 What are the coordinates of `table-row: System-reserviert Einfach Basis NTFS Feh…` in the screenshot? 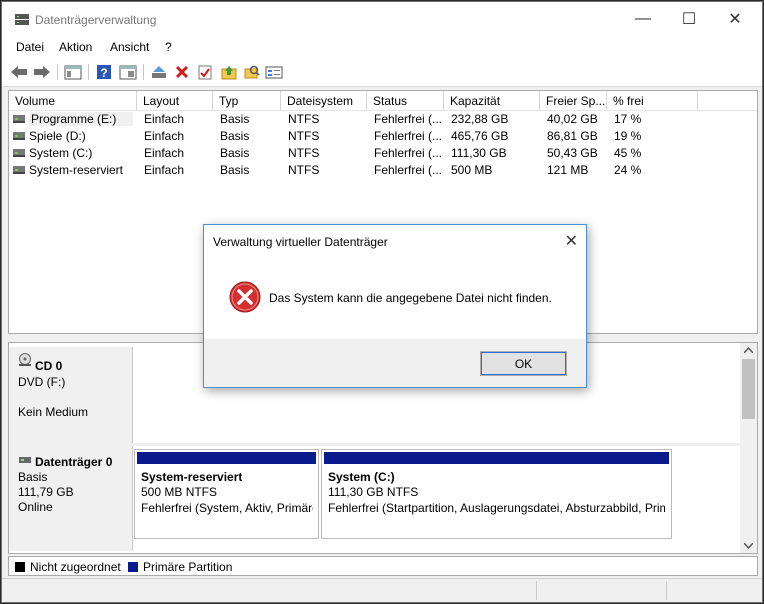 It's located at (359, 170).